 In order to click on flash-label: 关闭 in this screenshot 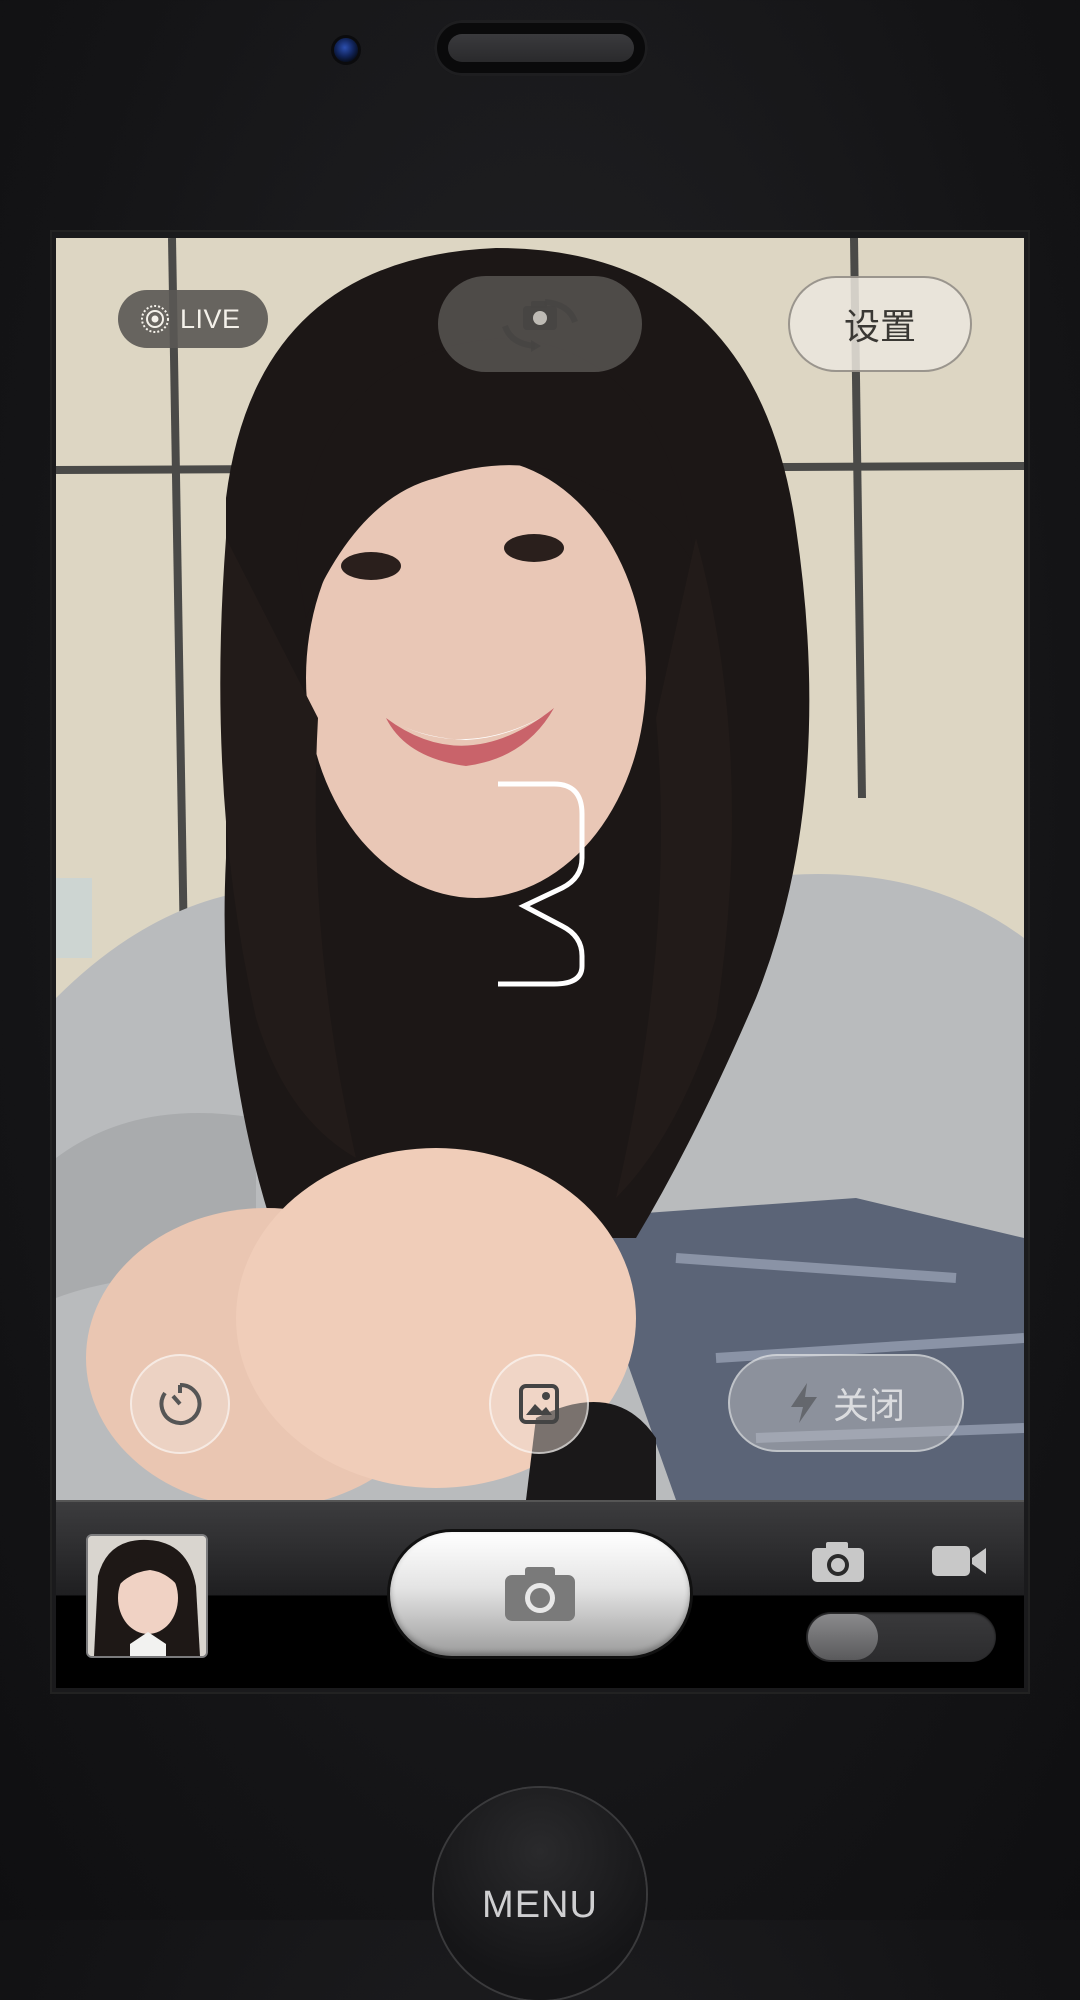, I will do `click(868, 1405)`.